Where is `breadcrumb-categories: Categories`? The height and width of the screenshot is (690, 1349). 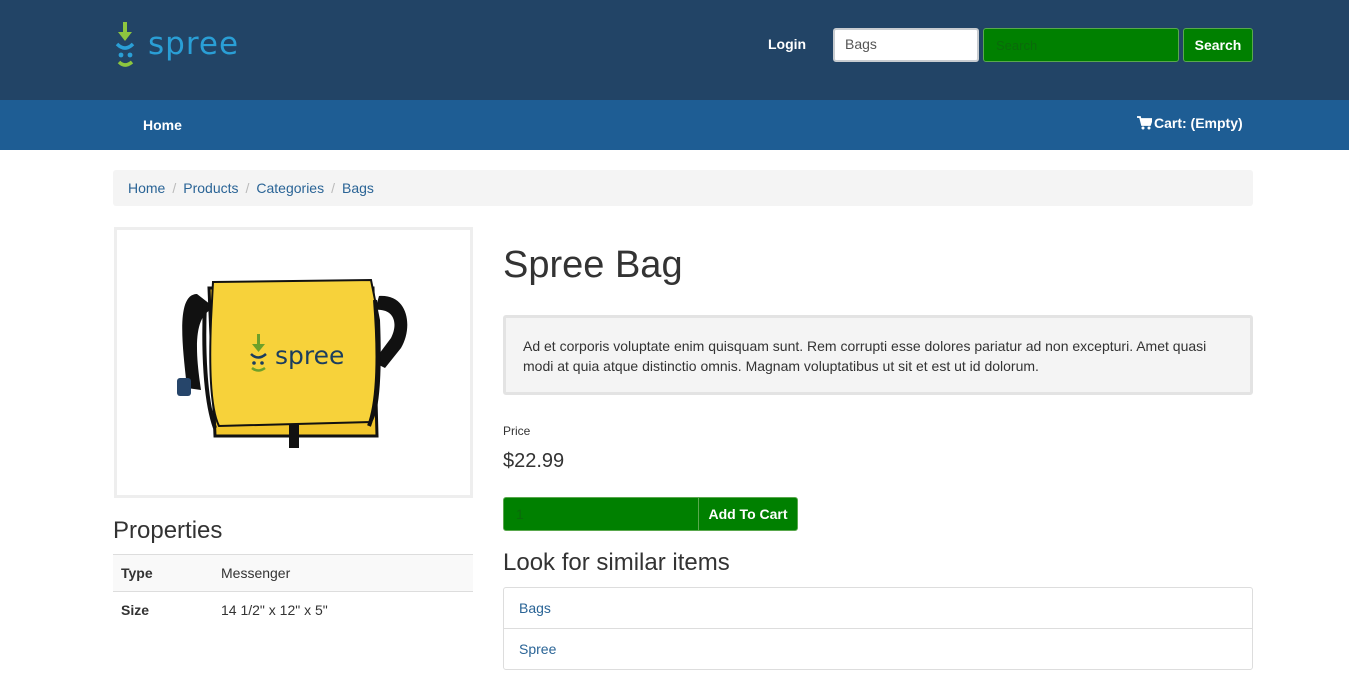 breadcrumb-categories: Categories is located at coordinates (290, 188).